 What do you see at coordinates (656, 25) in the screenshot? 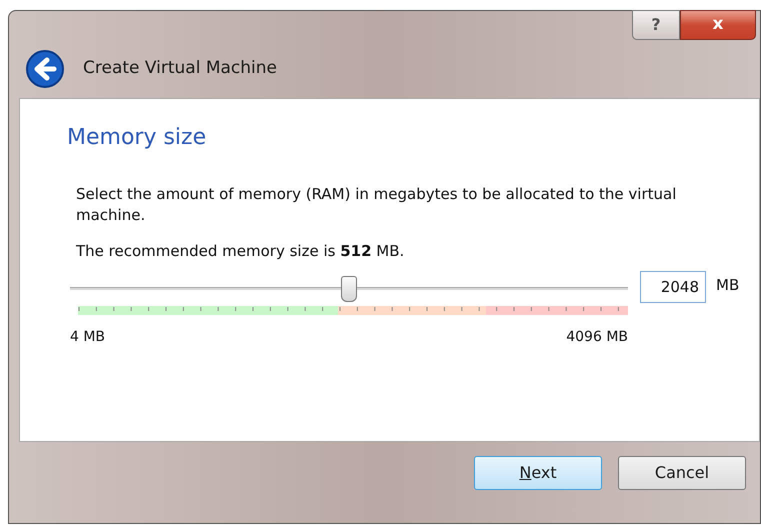
I see `help-button: ?` at bounding box center [656, 25].